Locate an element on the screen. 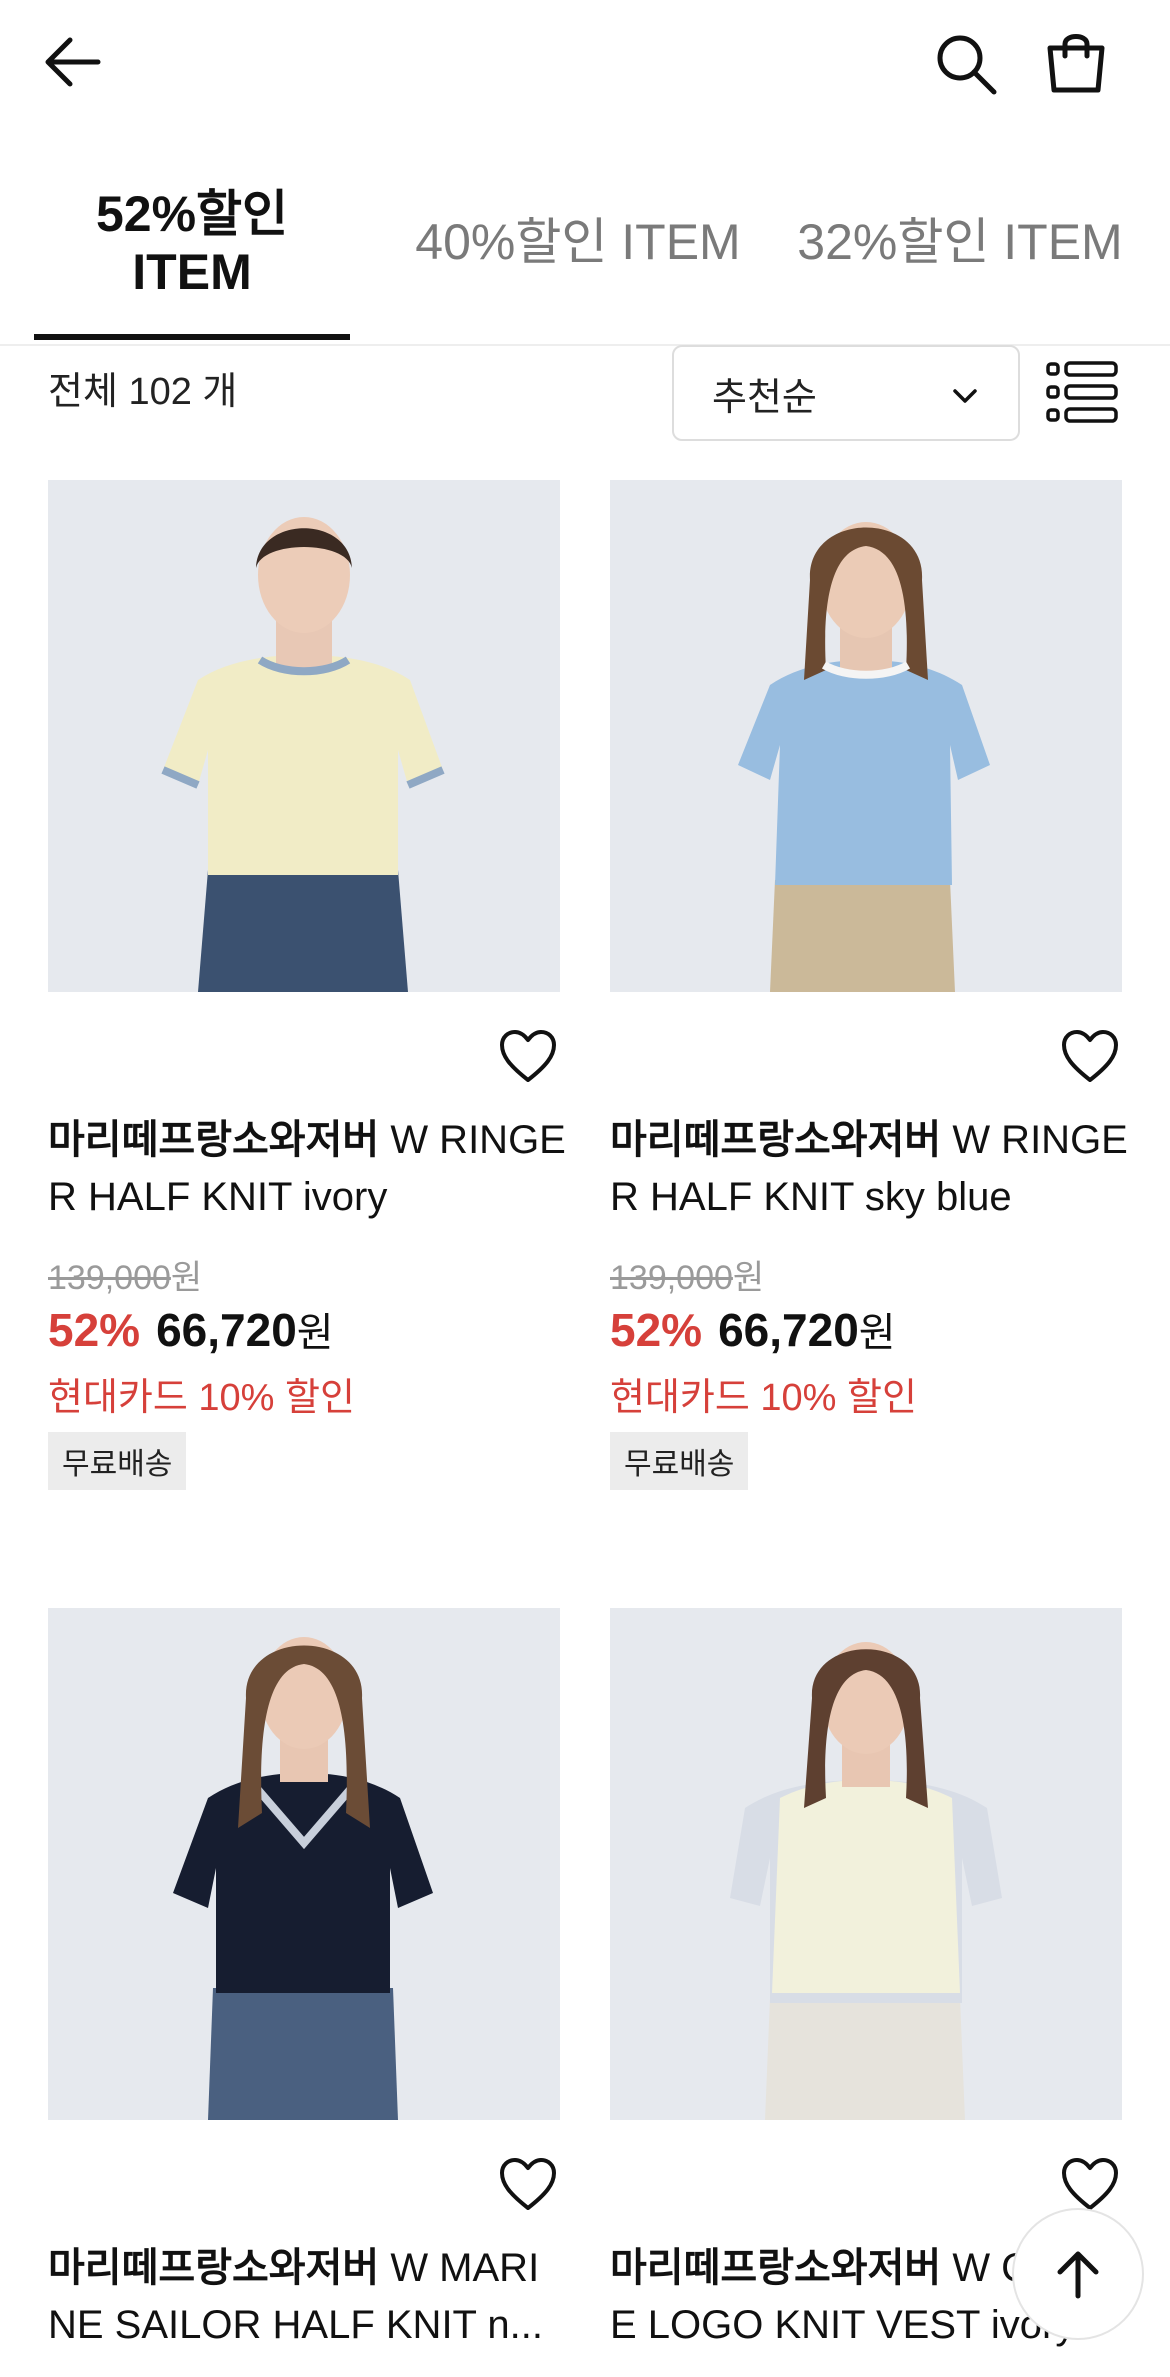 The width and height of the screenshot is (1170, 2377). search-icon is located at coordinates (966, 64).